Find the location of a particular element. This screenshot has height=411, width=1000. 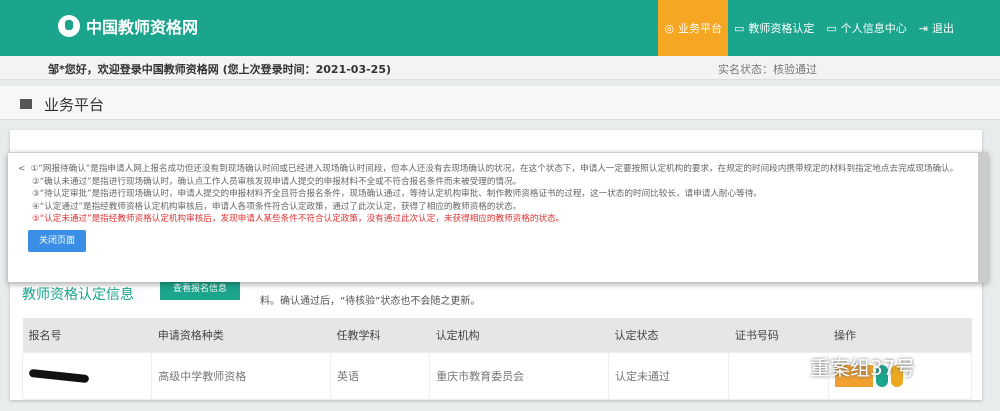

nav-logout: ⇥ 退出 is located at coordinates (936, 28).